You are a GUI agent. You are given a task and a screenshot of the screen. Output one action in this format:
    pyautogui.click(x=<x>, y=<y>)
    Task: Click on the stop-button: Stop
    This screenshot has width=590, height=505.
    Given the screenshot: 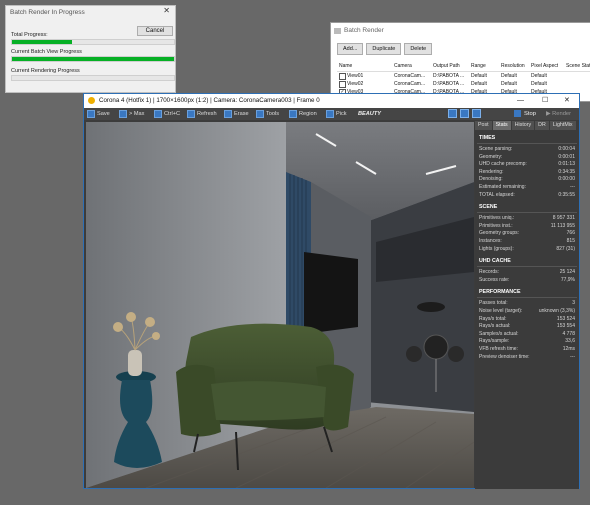 What is the action you would take?
    pyautogui.click(x=525, y=114)
    